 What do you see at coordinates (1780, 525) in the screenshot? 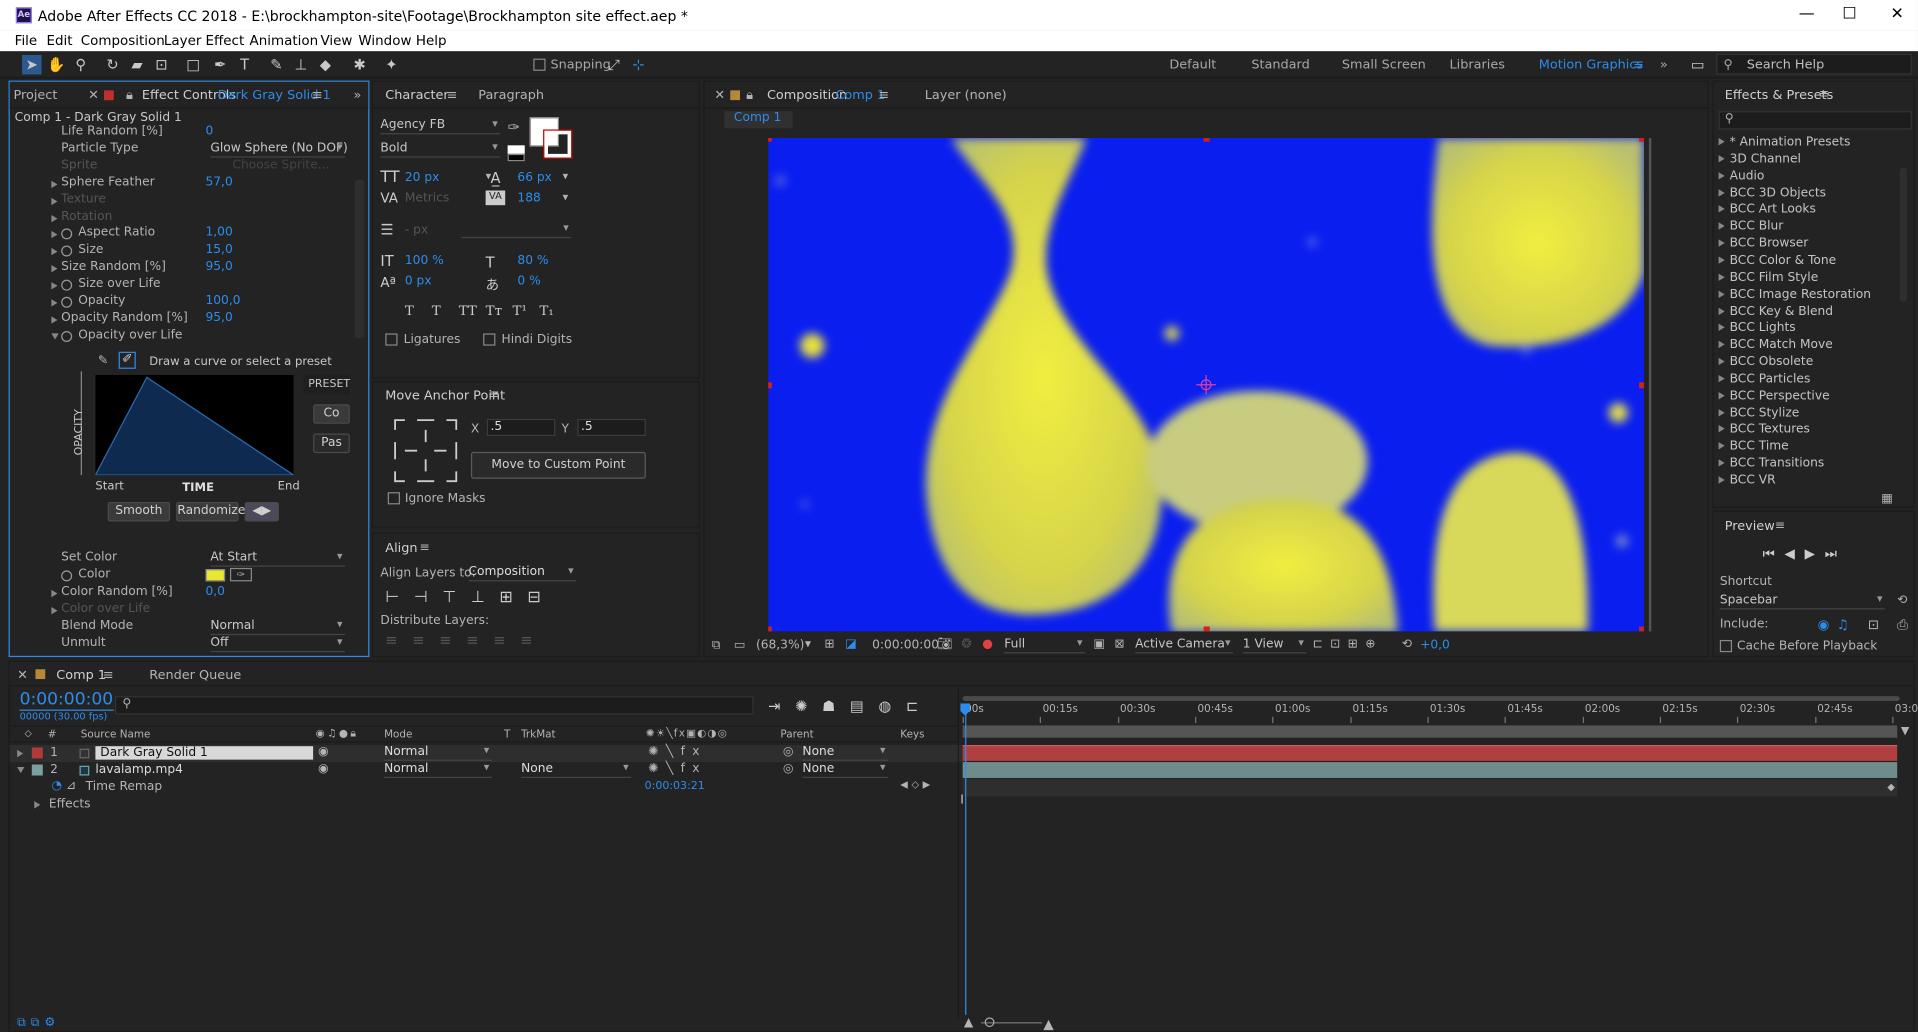
I see `preview-menu-icon: ≡` at bounding box center [1780, 525].